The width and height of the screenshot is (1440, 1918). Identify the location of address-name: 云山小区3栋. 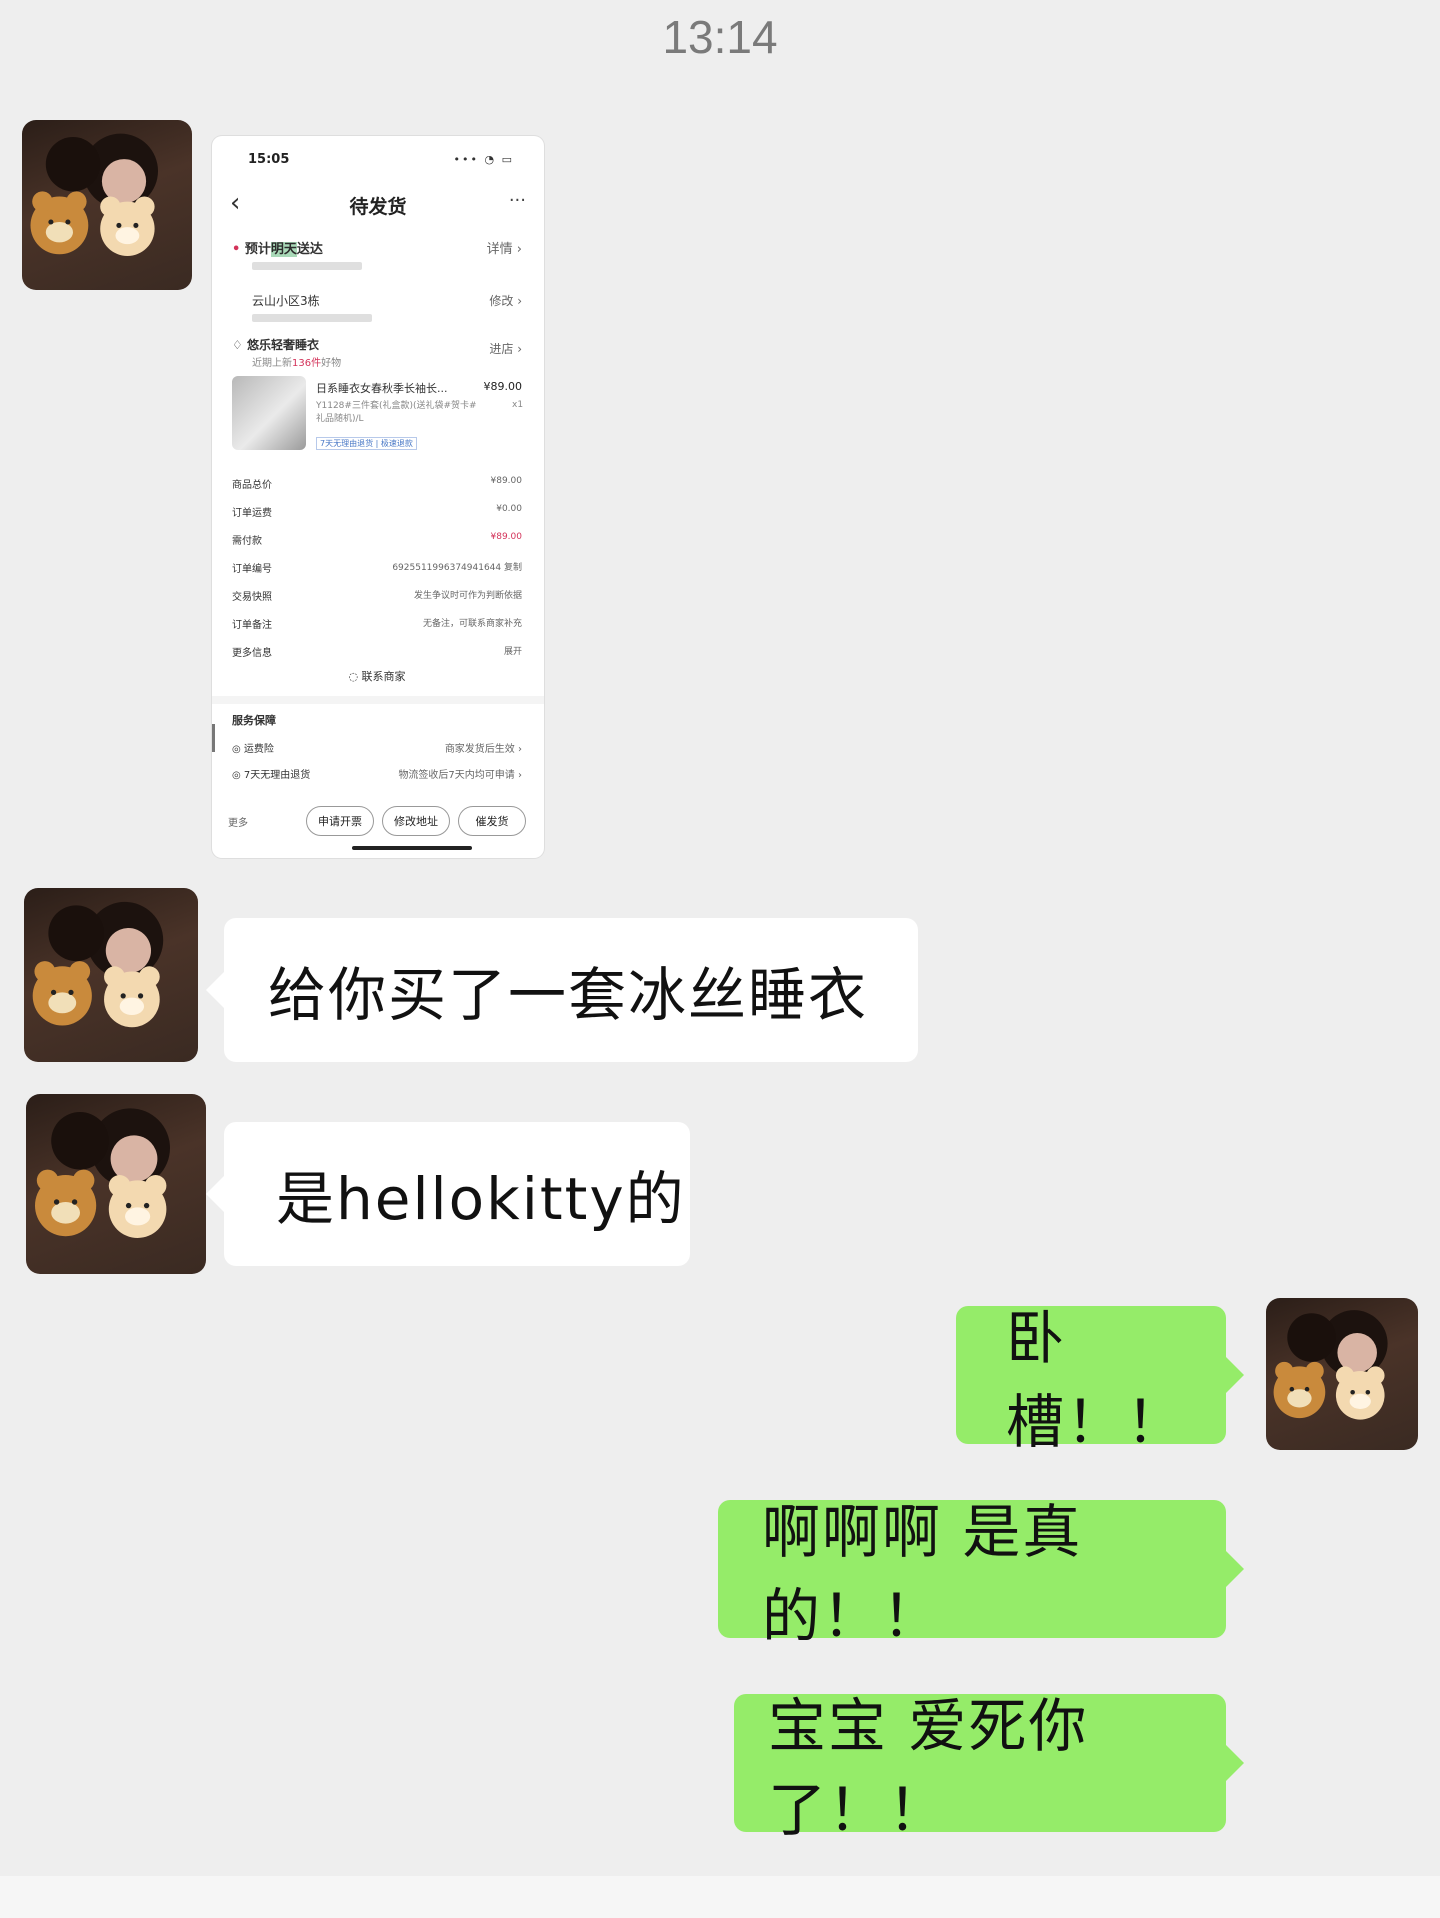
(286, 301).